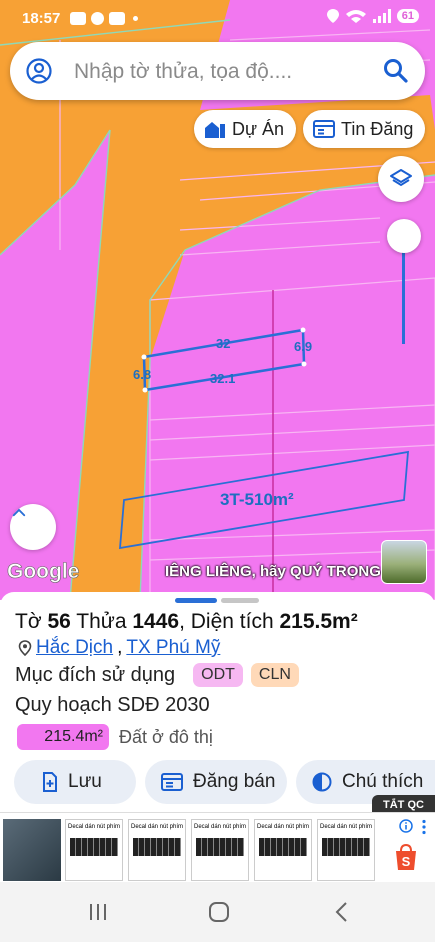 The width and height of the screenshot is (435, 942). I want to click on street-view-thumbnail, so click(404, 562).